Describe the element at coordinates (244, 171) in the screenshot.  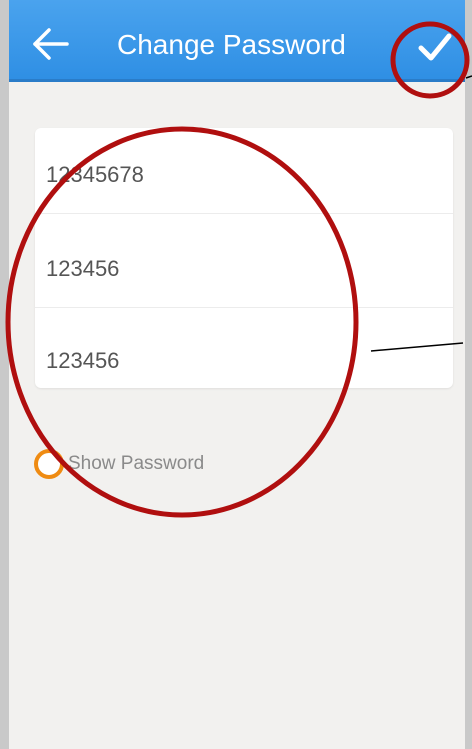
I see `old-password-field: 12345678` at that location.